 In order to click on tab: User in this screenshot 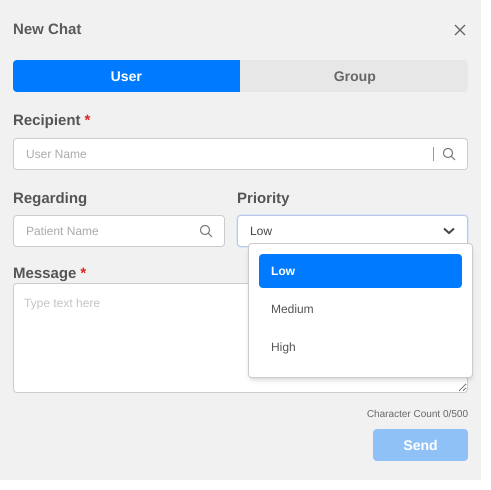, I will do `click(126, 76)`.